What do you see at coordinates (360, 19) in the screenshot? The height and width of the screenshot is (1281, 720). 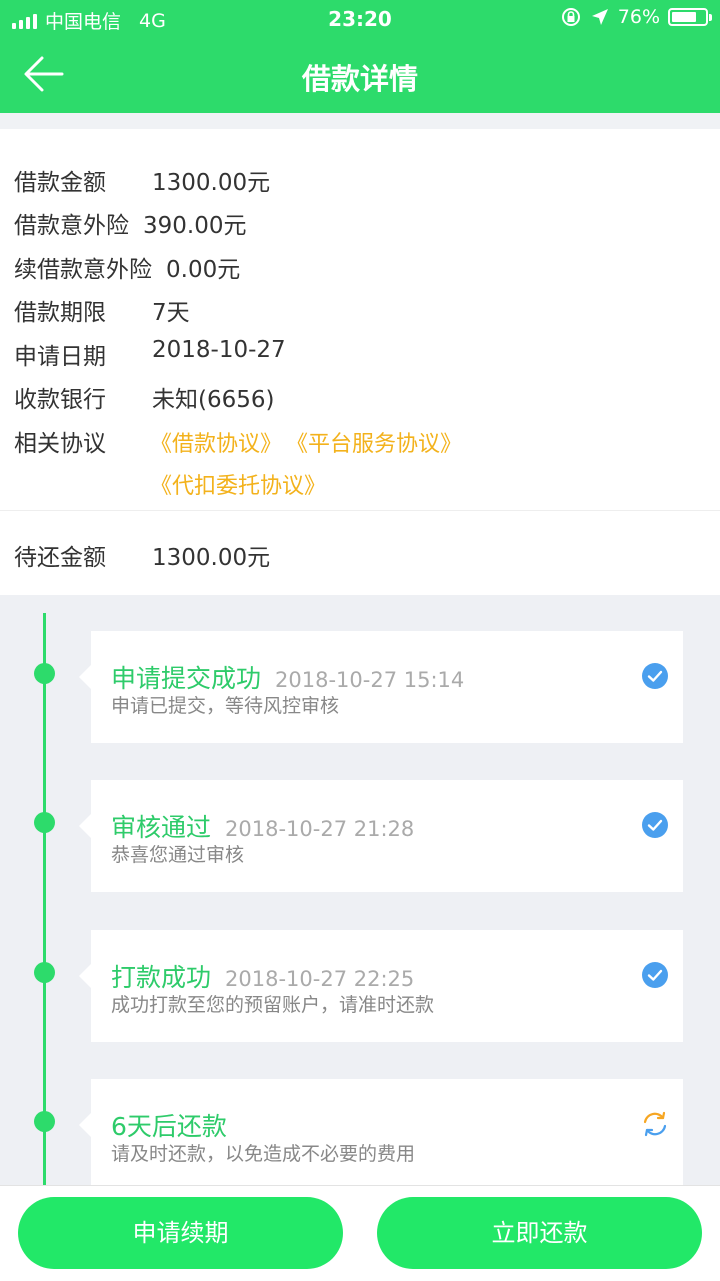 I see `status-bar: 中国电信 4G 23:20 76%` at bounding box center [360, 19].